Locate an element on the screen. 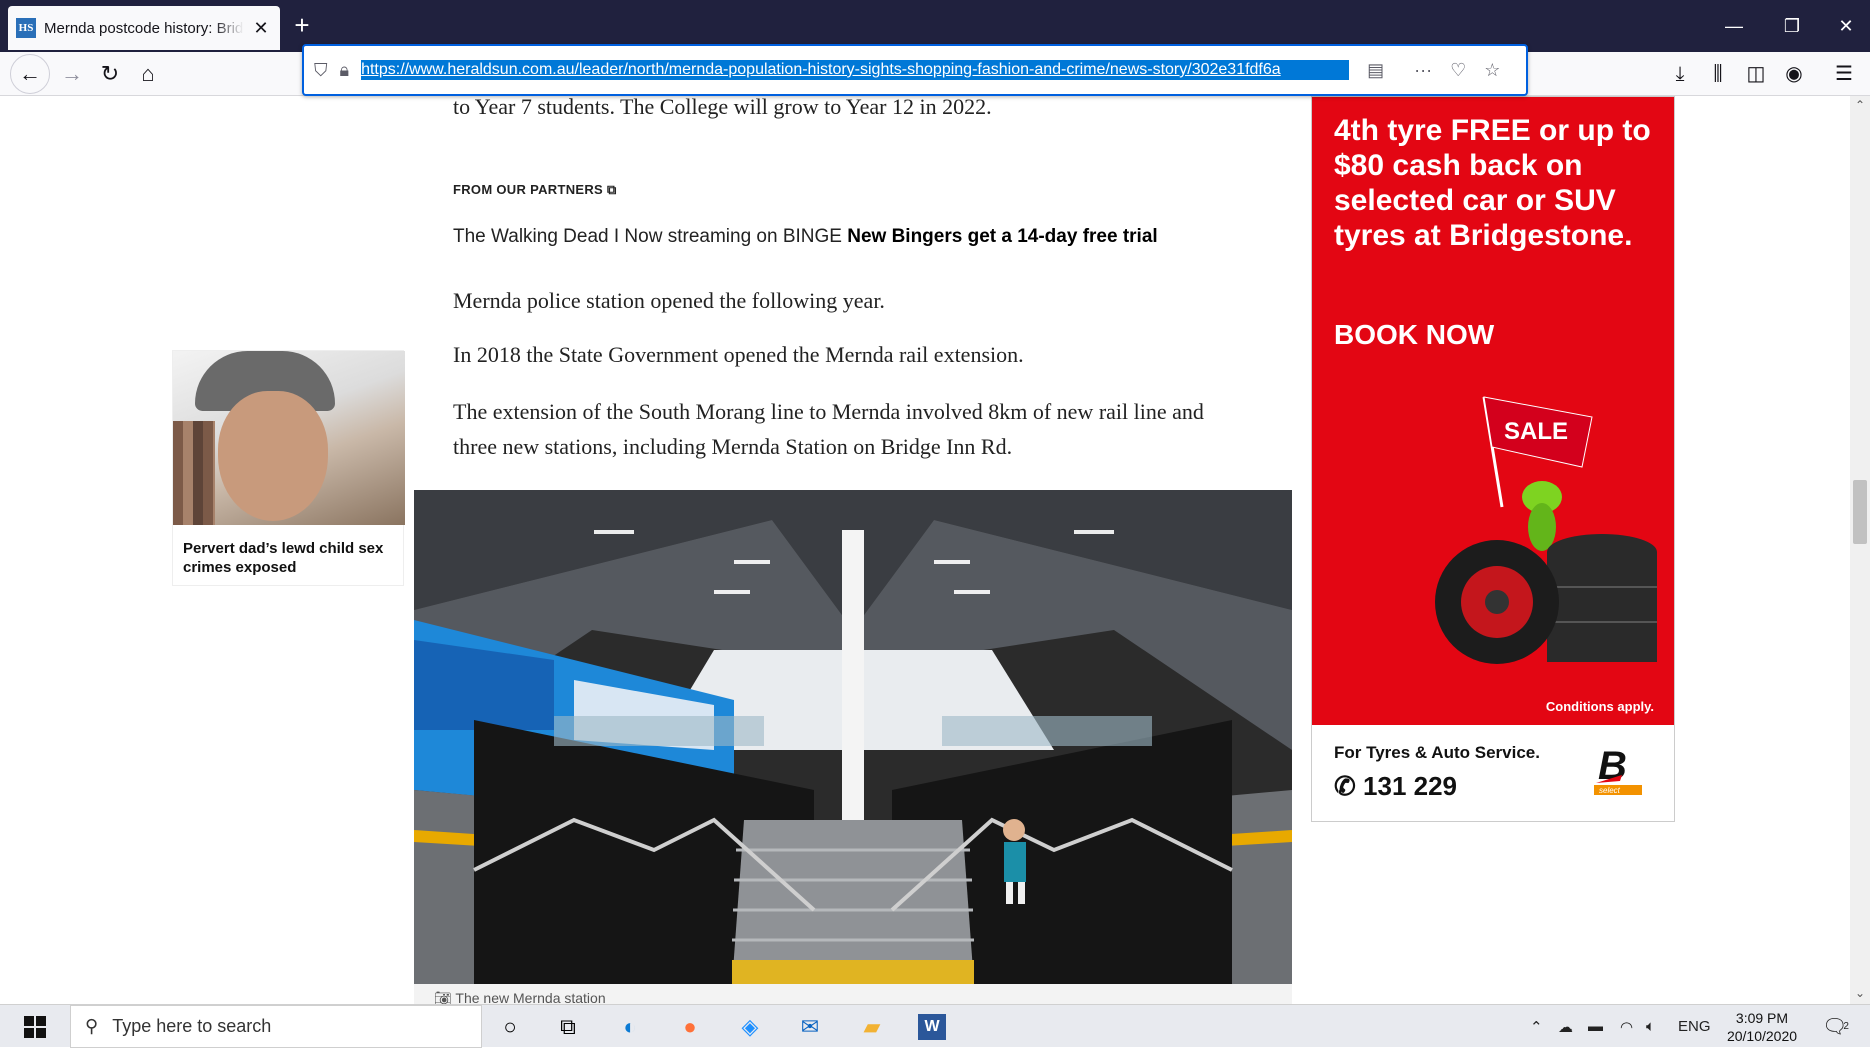 The width and height of the screenshot is (1870, 1048). mail-icon: ✉ is located at coordinates (810, 1027).